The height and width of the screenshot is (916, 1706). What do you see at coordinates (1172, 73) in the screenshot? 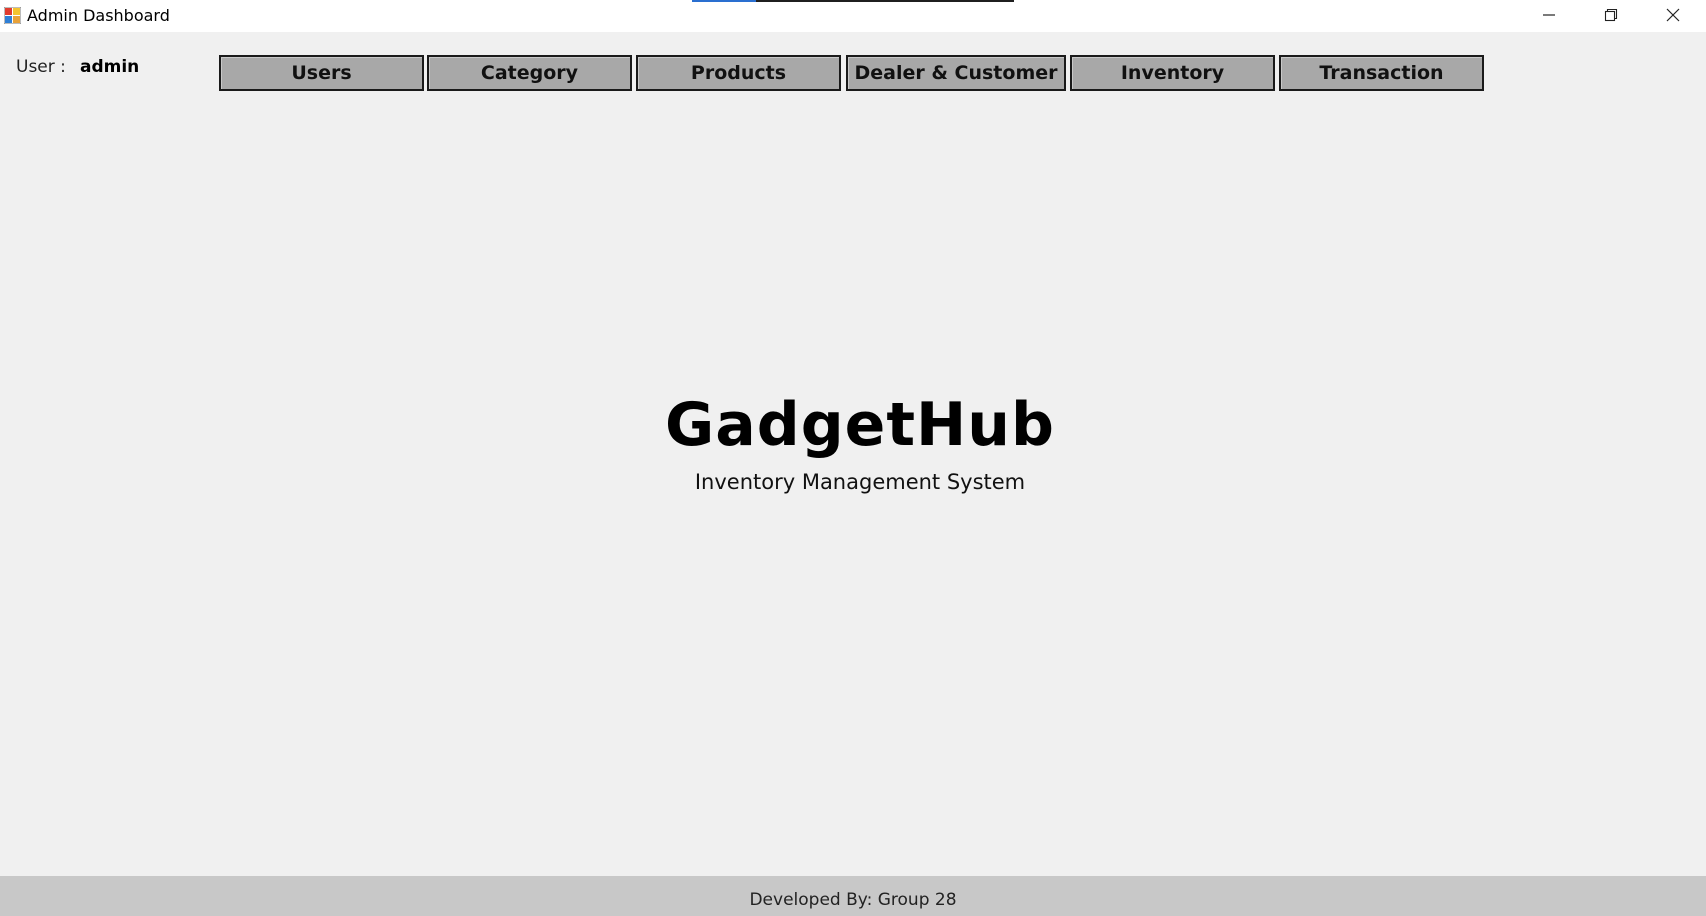
I see `inventory-button: Inventory` at bounding box center [1172, 73].